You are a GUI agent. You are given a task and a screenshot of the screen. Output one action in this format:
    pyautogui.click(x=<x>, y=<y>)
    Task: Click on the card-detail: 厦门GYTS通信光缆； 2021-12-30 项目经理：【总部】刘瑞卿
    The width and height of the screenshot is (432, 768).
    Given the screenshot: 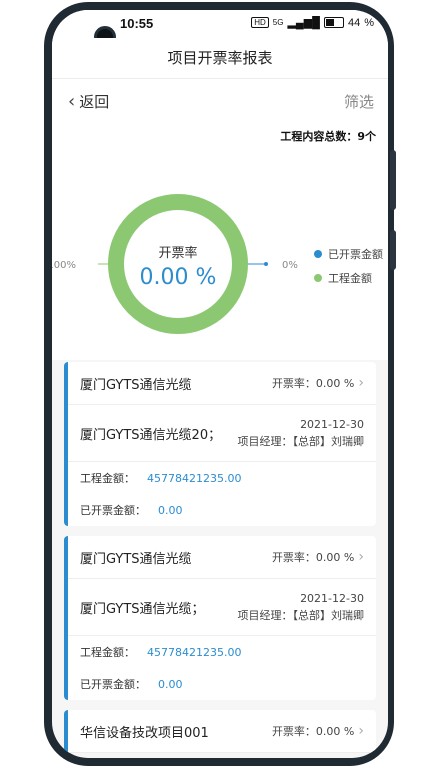 What is the action you would take?
    pyautogui.click(x=222, y=607)
    